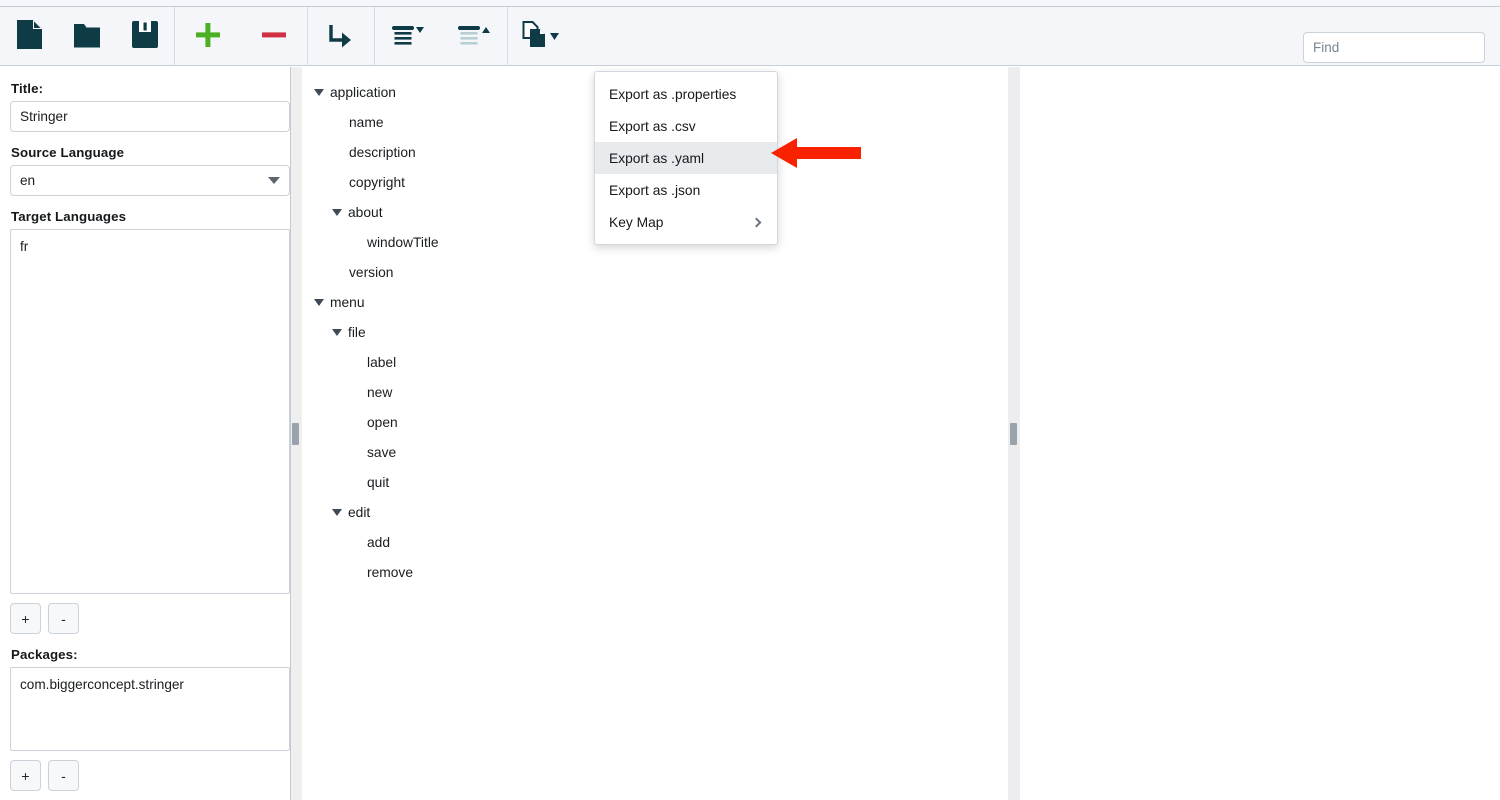 Image resolution: width=1500 pixels, height=800 pixels. Describe the element at coordinates (150, 116) in the screenshot. I see `title-input` at that location.